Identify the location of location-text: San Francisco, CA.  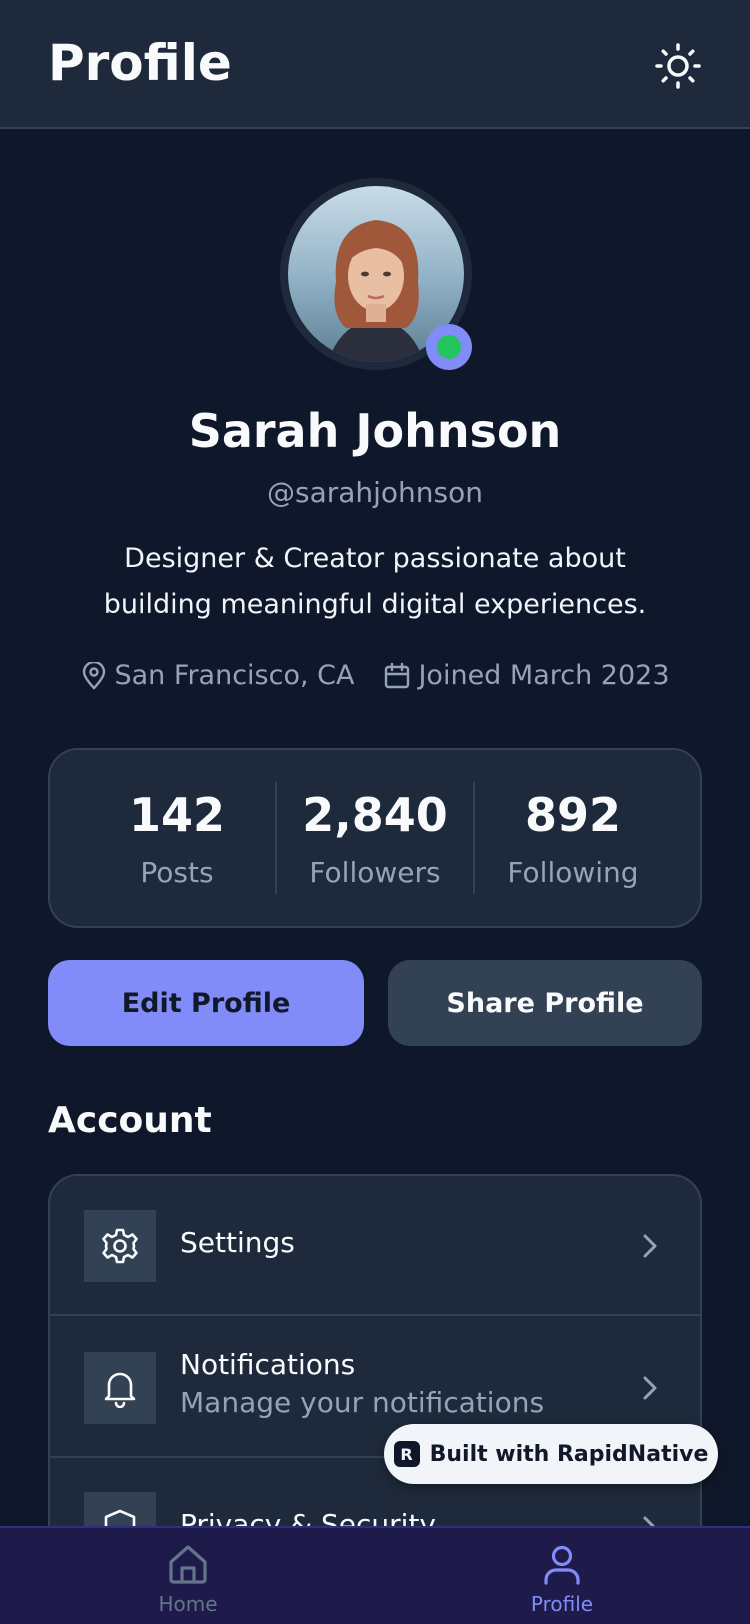
(234, 675).